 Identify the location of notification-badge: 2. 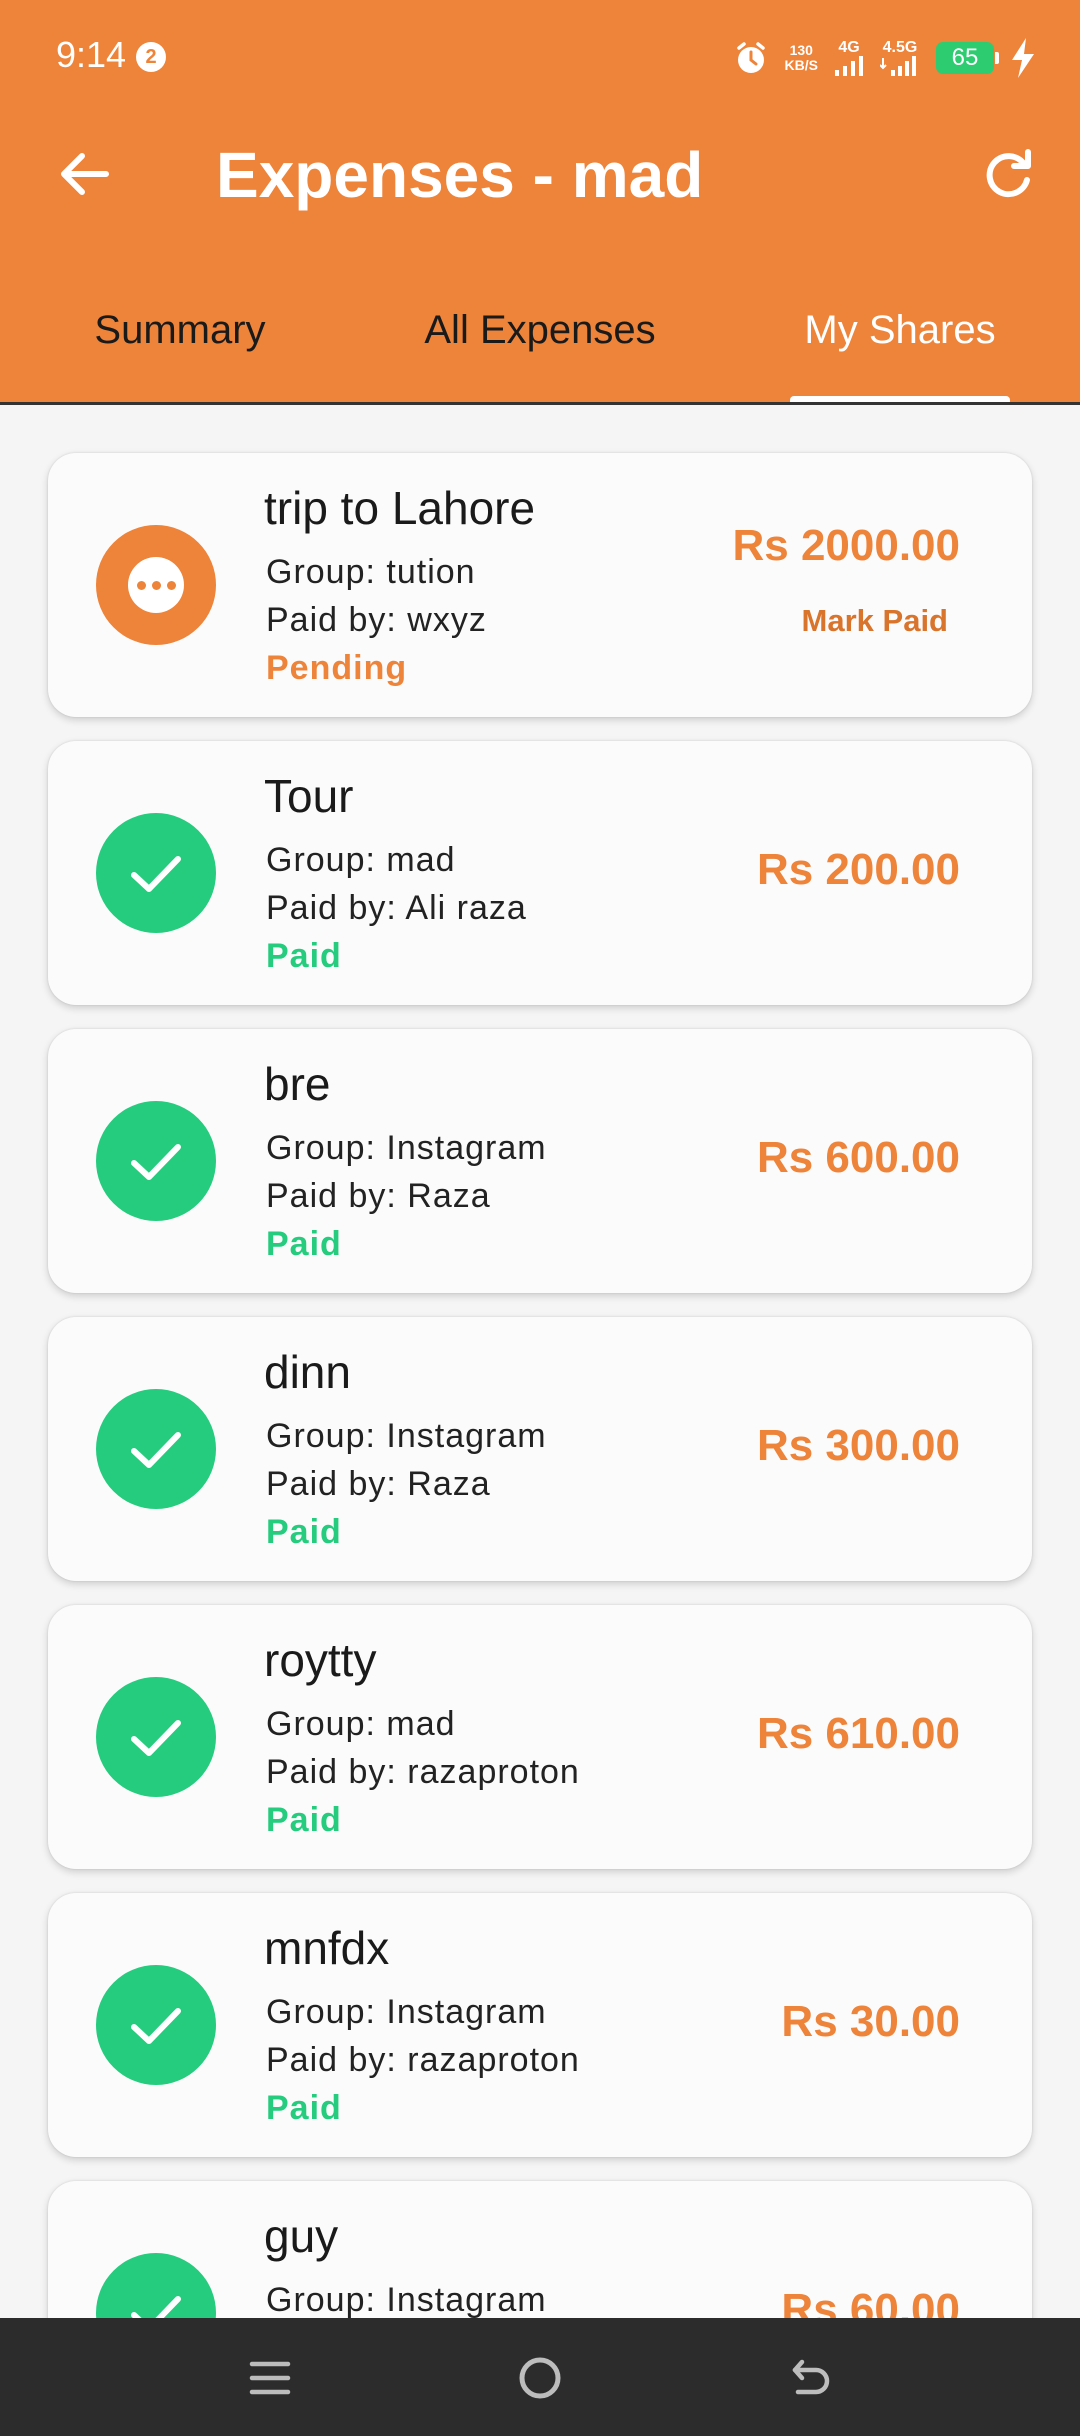
(151, 57).